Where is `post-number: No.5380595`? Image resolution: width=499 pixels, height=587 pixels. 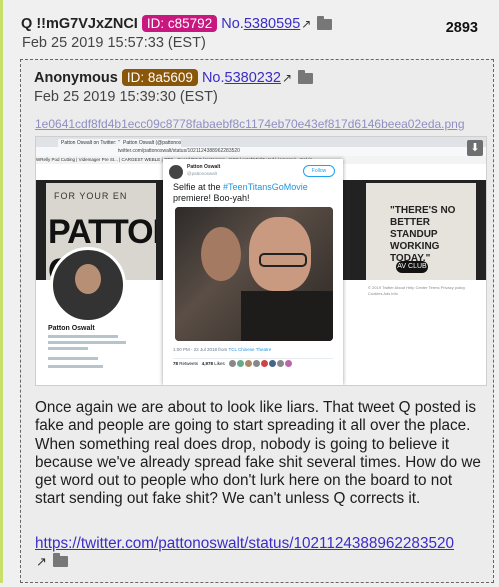
post-number: No.5380595 is located at coordinates (260, 24).